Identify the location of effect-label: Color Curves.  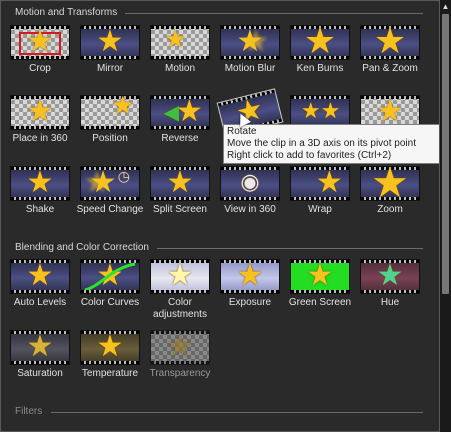
(110, 302).